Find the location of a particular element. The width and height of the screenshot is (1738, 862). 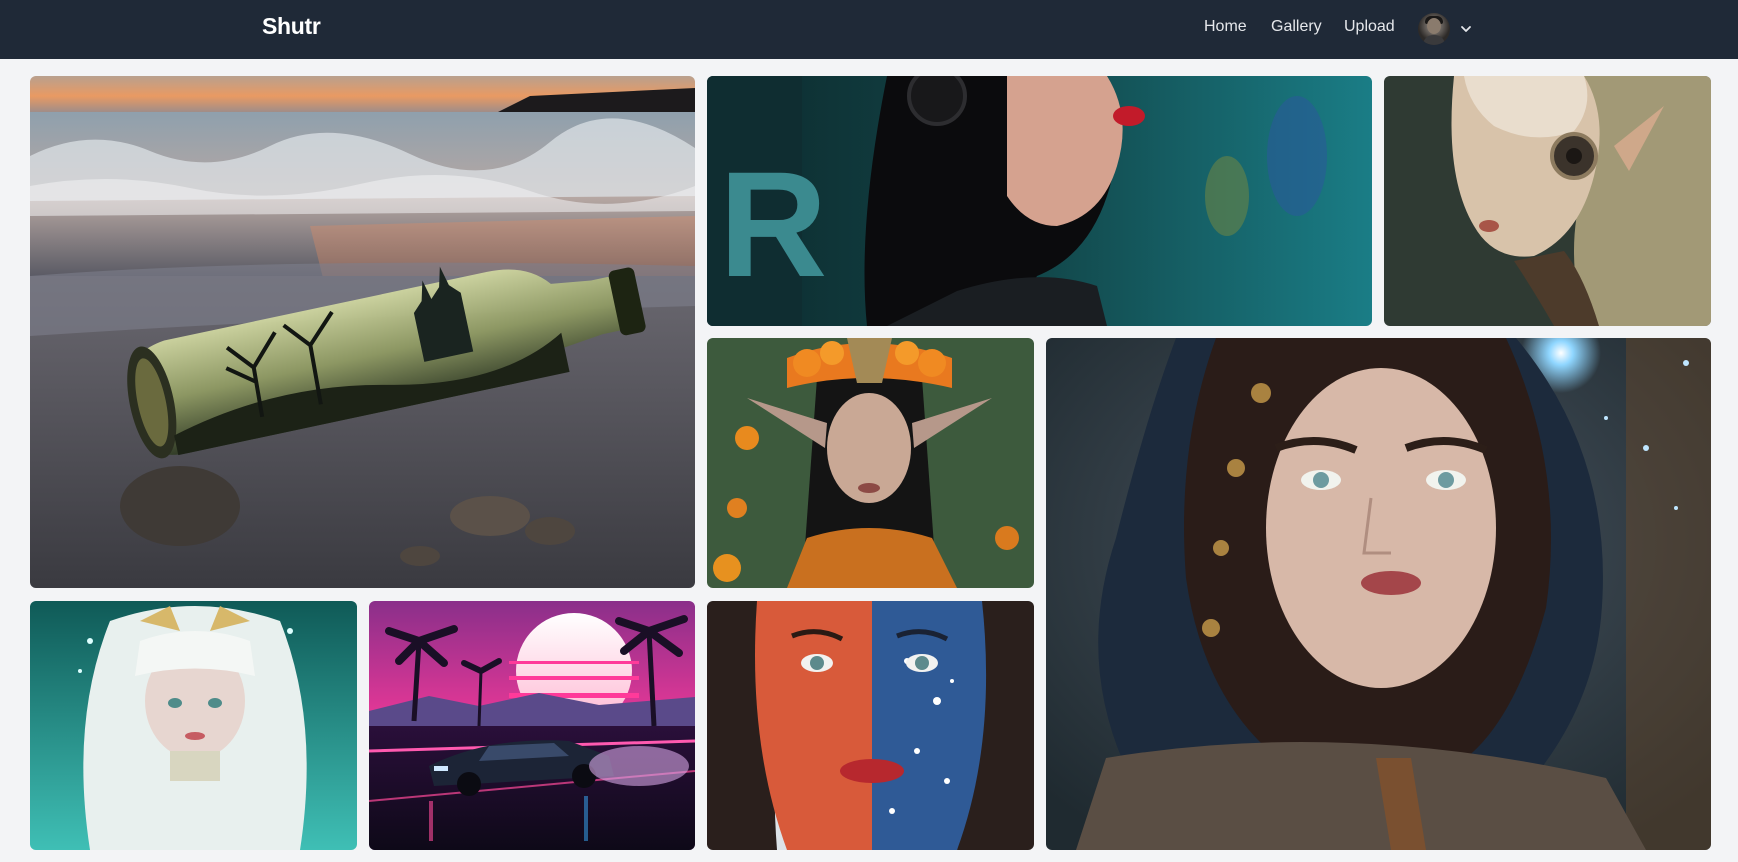

woman-teal-wall-image: R is located at coordinates (1039, 201).